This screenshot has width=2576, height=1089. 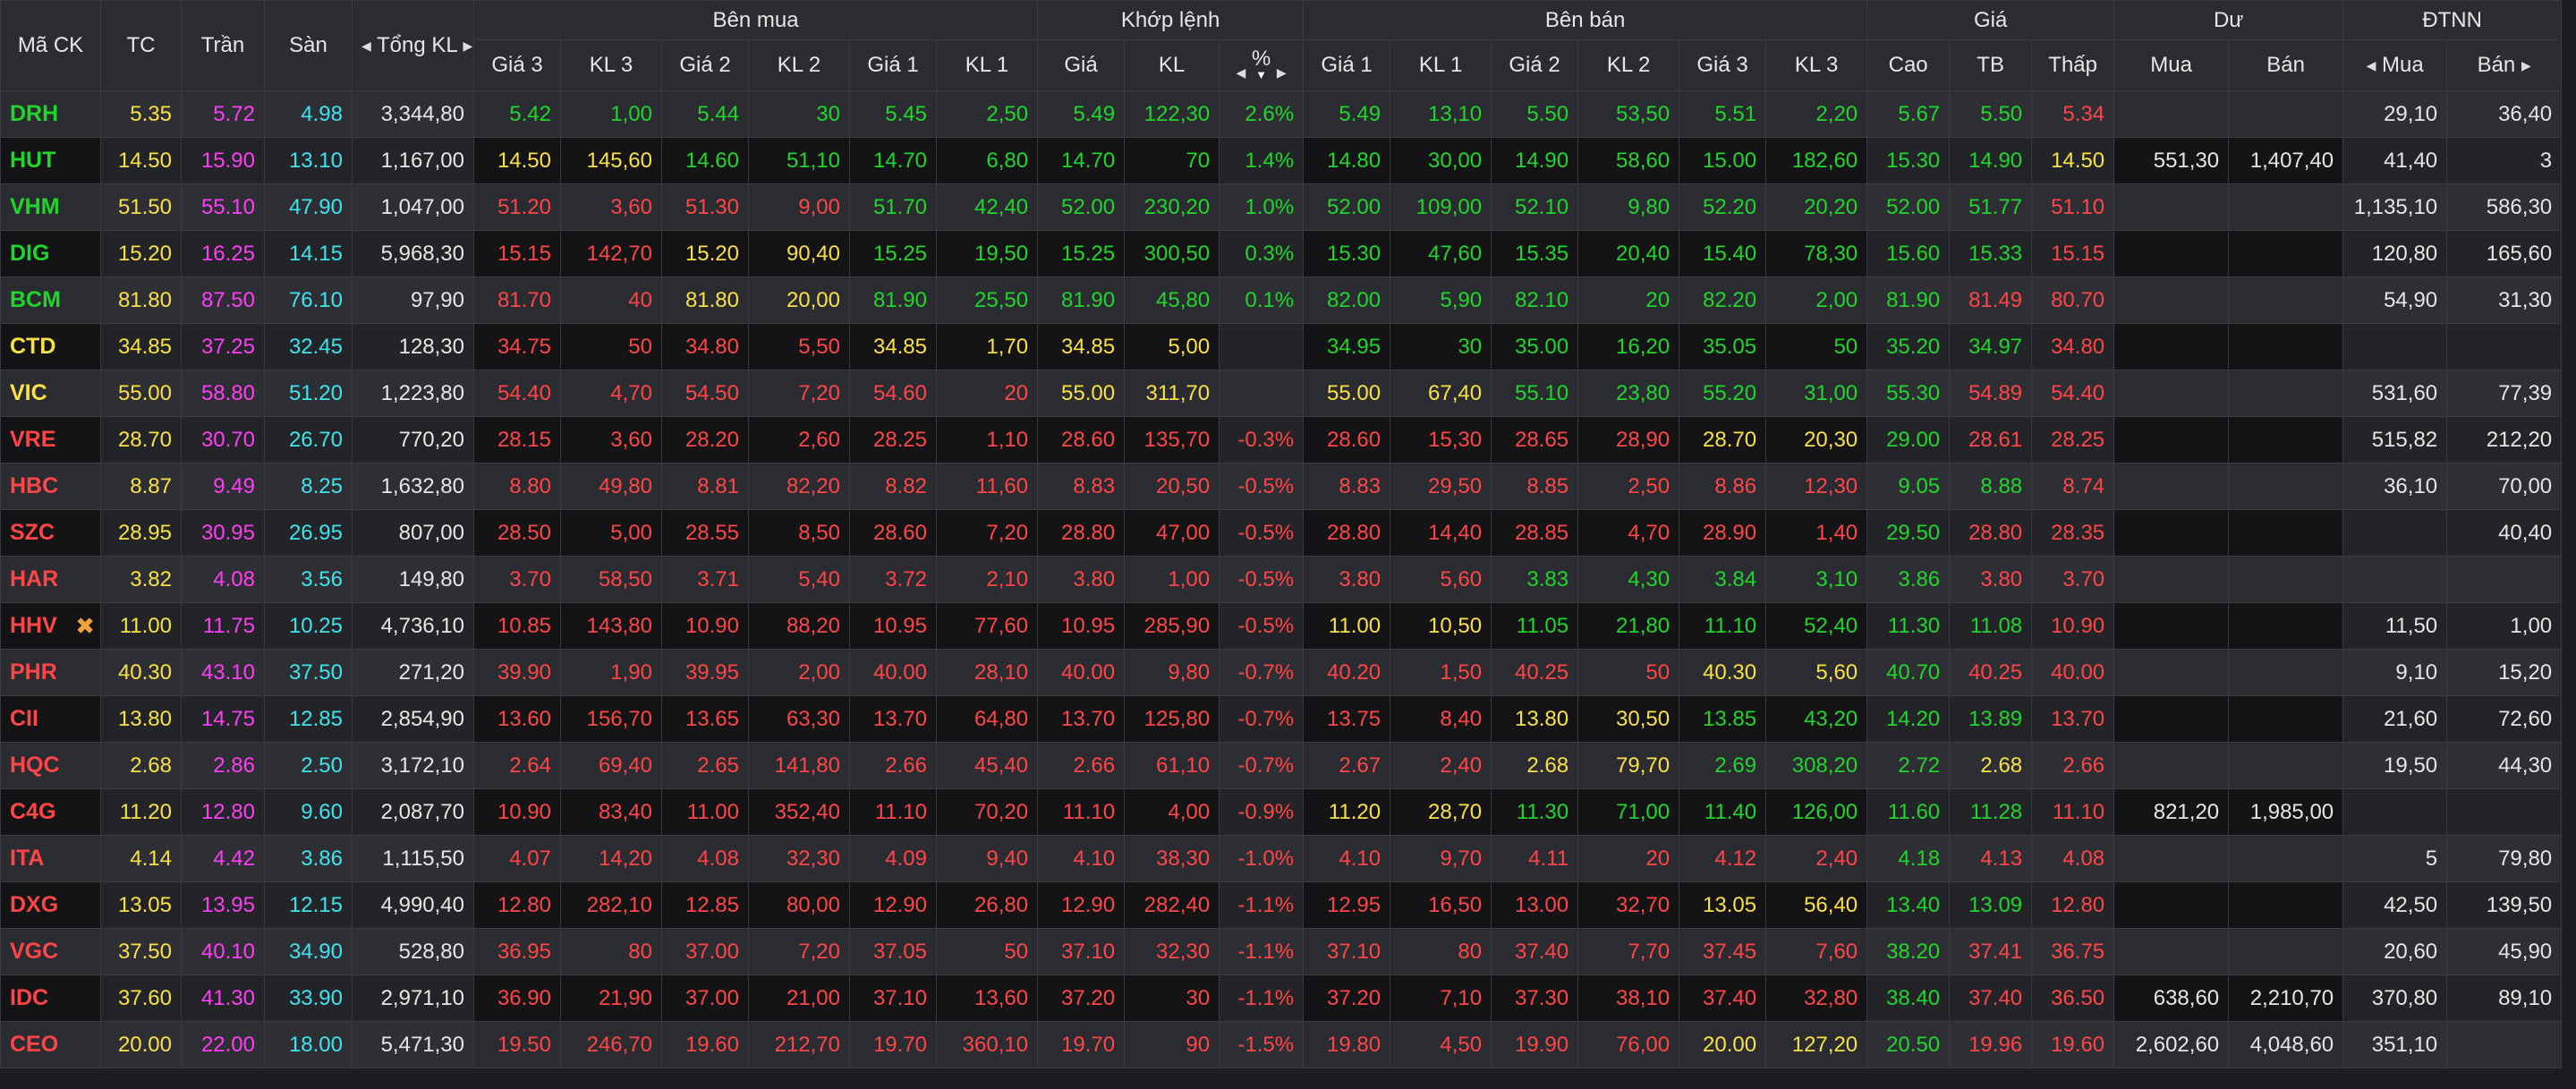 I want to click on average-price: 14.90, so click(x=1991, y=160).